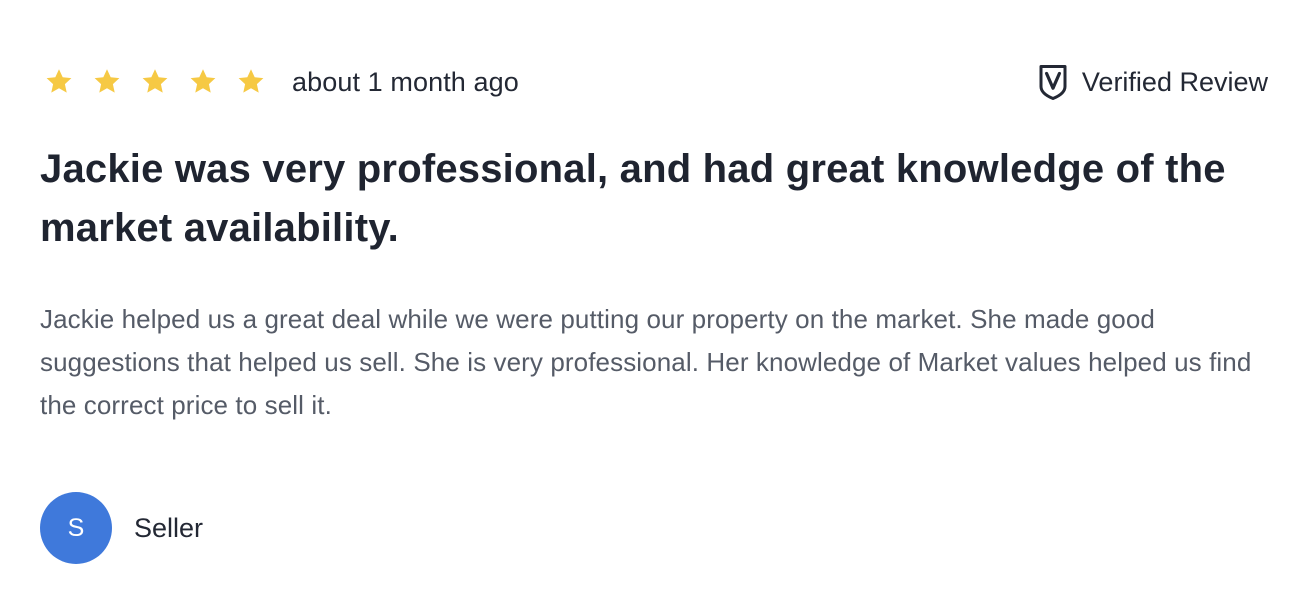 Image resolution: width=1304 pixels, height=604 pixels. I want to click on reviewer-role: Seller, so click(169, 527).